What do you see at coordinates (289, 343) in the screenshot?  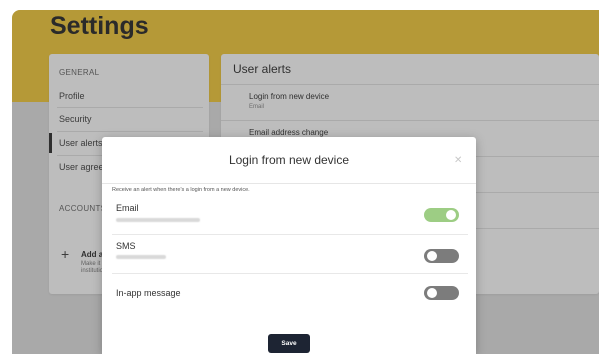 I see `save-button: Save` at bounding box center [289, 343].